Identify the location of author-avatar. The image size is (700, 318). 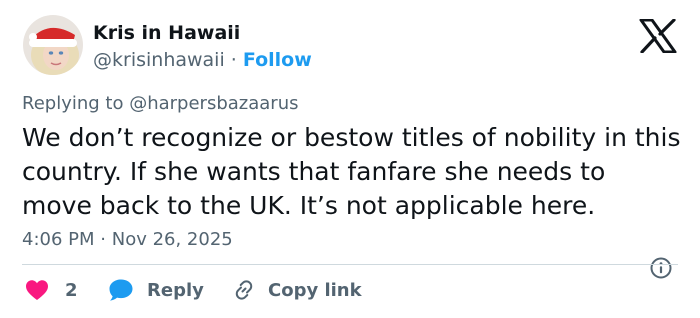
(53, 45).